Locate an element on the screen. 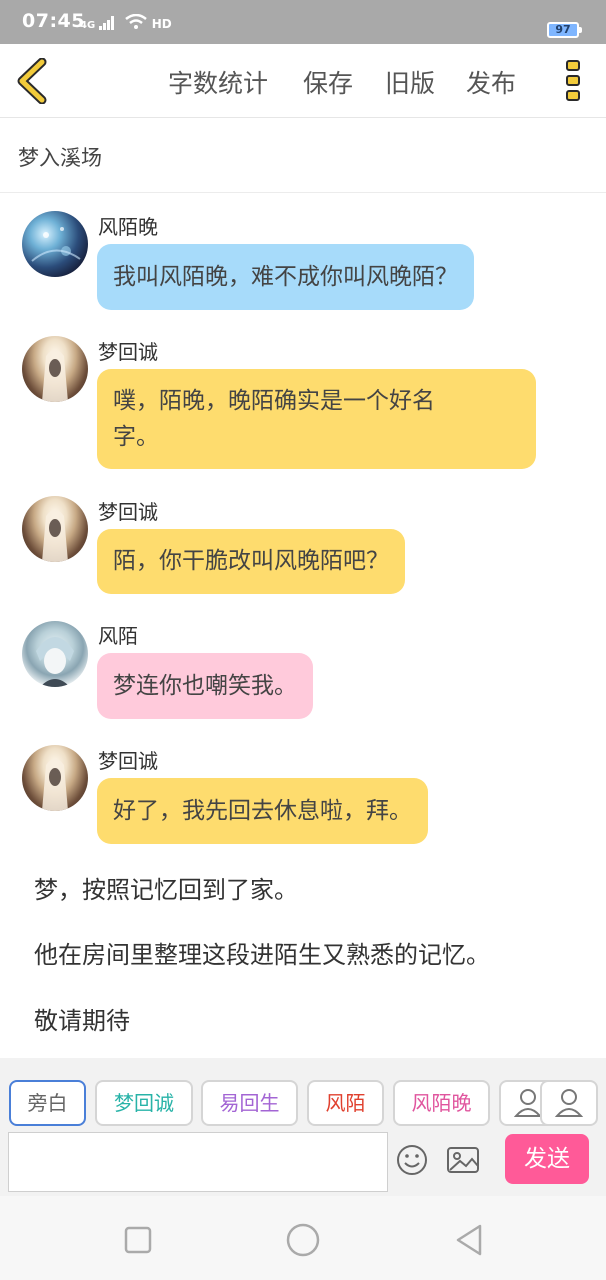 The height and width of the screenshot is (1280, 606). character-menghuicheng: 梦回诚 is located at coordinates (144, 1103).